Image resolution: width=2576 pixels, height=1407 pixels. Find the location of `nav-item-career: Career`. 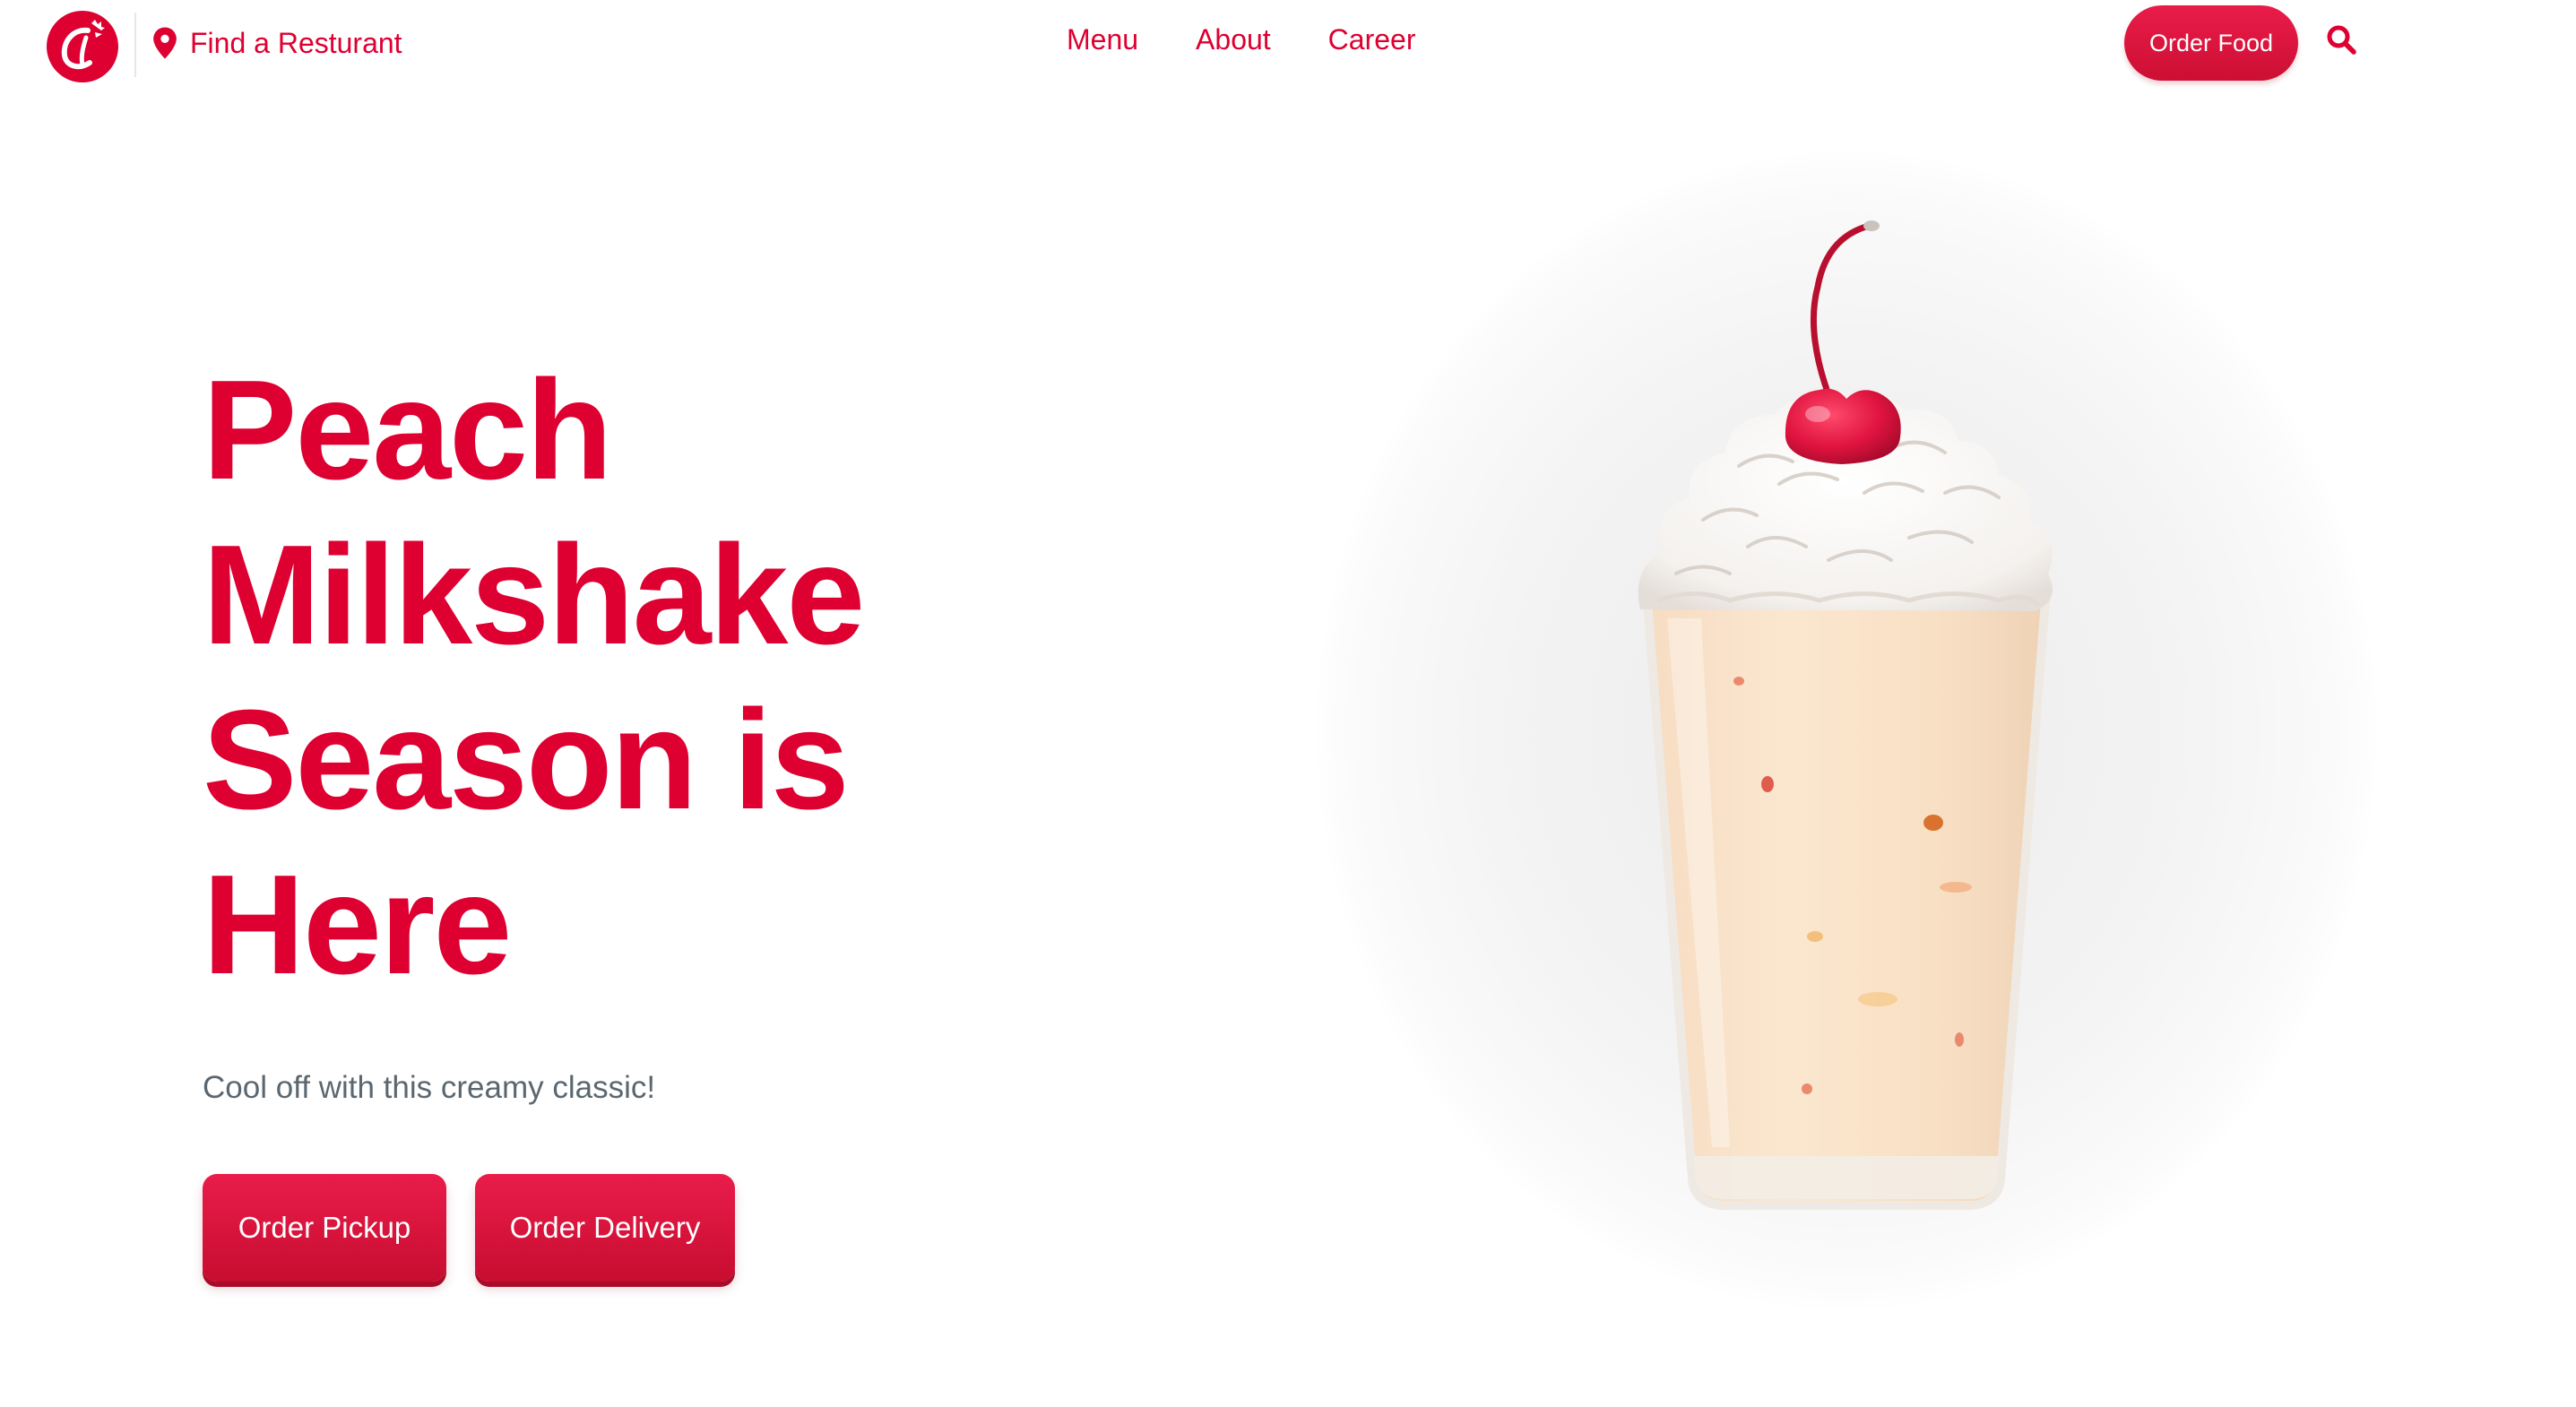

nav-item-career: Career is located at coordinates (1372, 39).